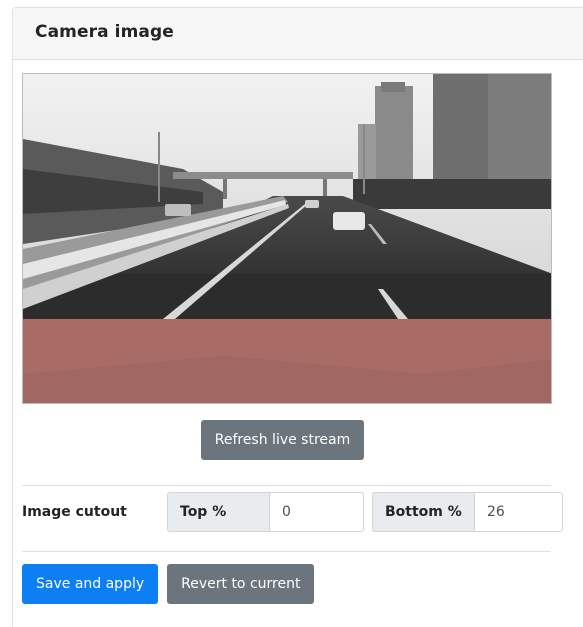 Image resolution: width=583 pixels, height=627 pixels. What do you see at coordinates (316, 512) in the screenshot?
I see `top-percent-input: 0` at bounding box center [316, 512].